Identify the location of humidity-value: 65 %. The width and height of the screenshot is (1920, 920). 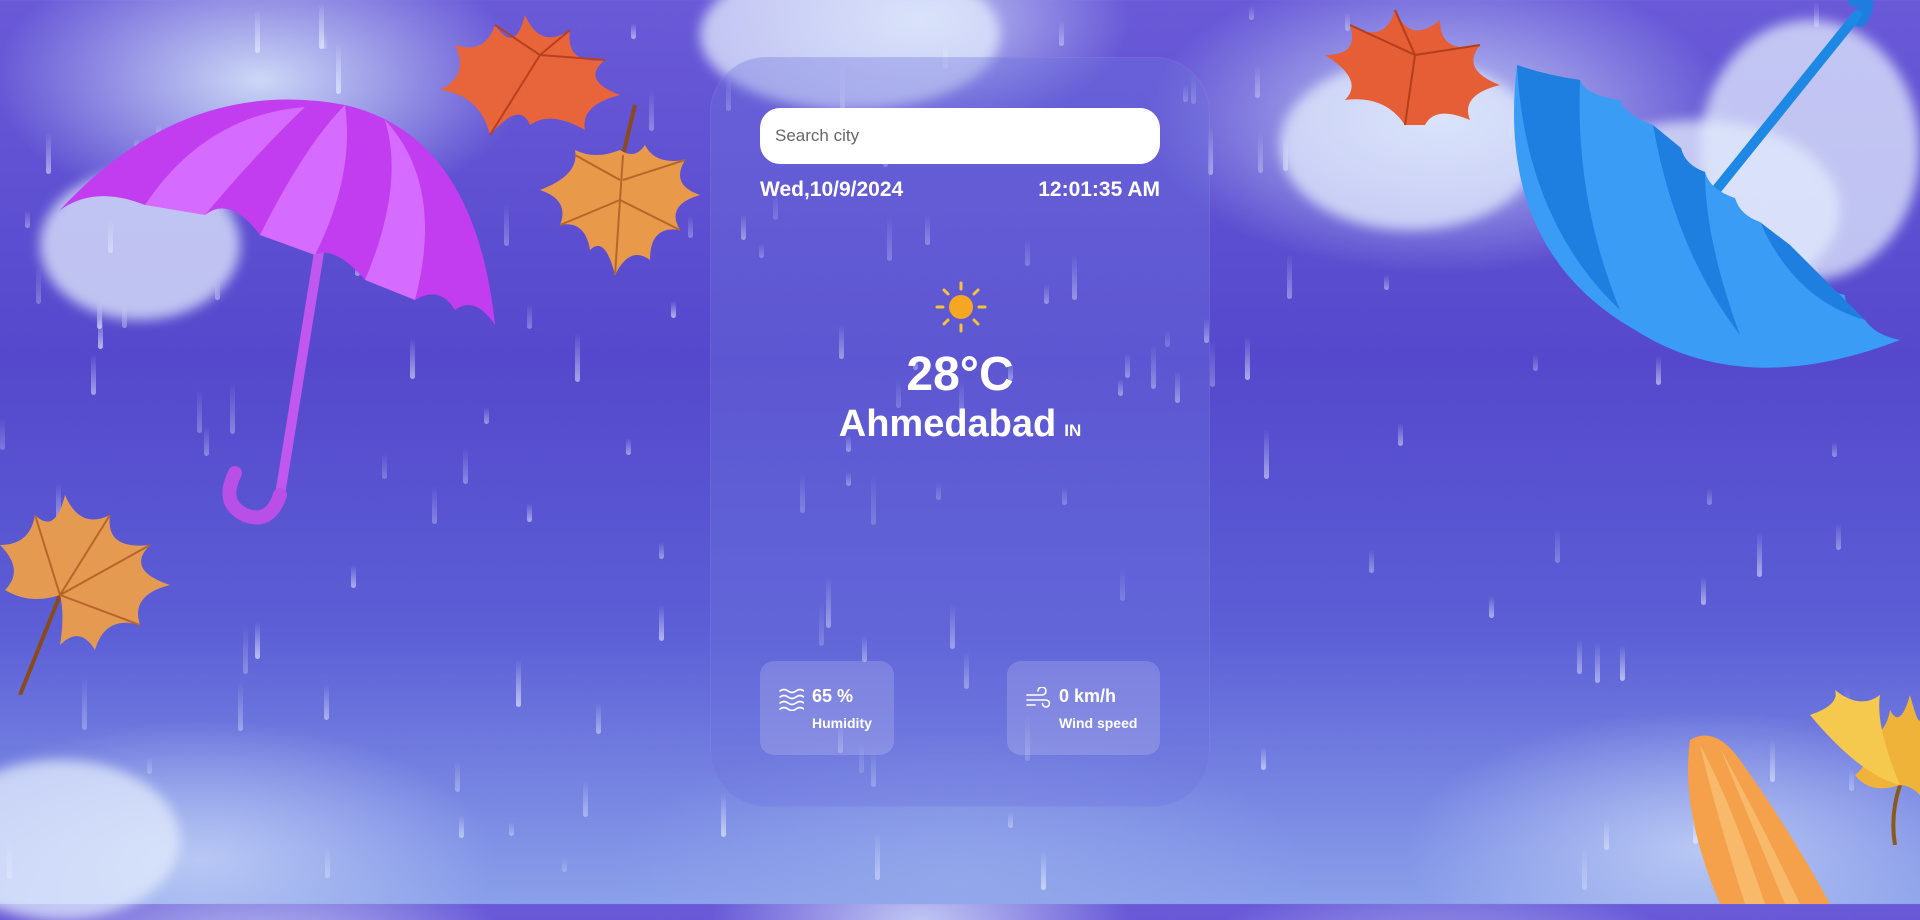
(833, 696).